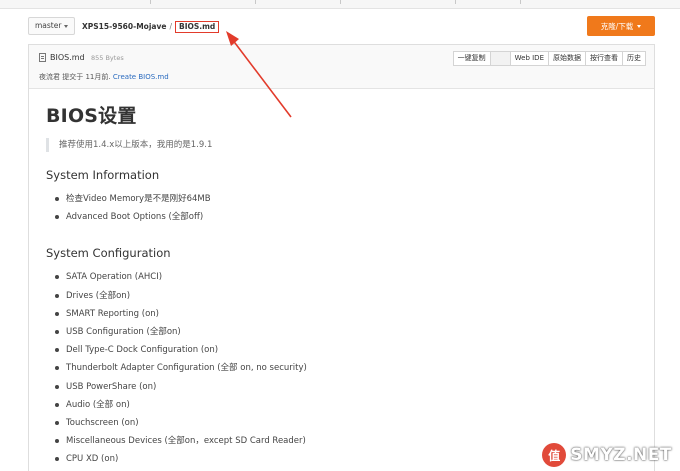 Image resolution: width=680 pixels, height=471 pixels. I want to click on site-watermark: 值 SMYZ.NET, so click(607, 455).